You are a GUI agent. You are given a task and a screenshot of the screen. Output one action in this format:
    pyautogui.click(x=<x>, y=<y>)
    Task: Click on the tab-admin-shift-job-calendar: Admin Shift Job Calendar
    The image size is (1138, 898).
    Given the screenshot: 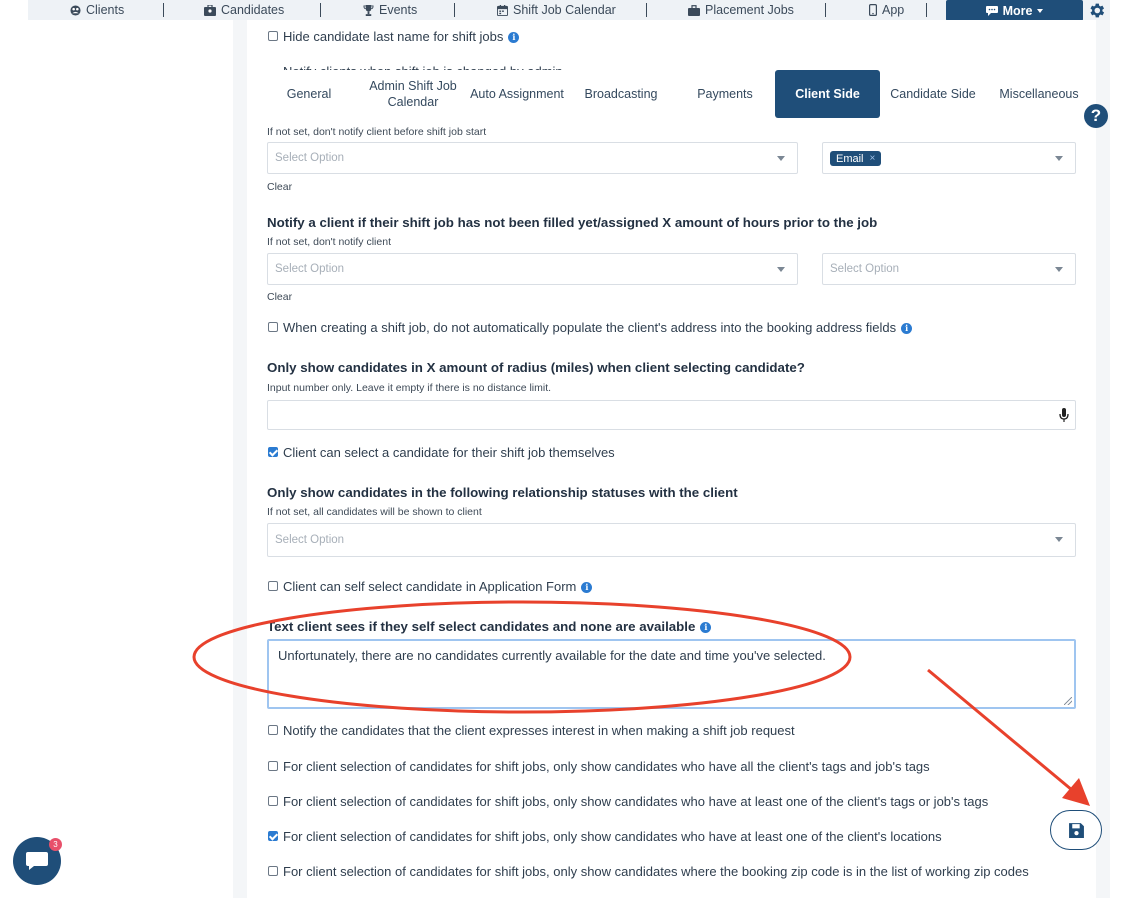 What is the action you would take?
    pyautogui.click(x=413, y=94)
    